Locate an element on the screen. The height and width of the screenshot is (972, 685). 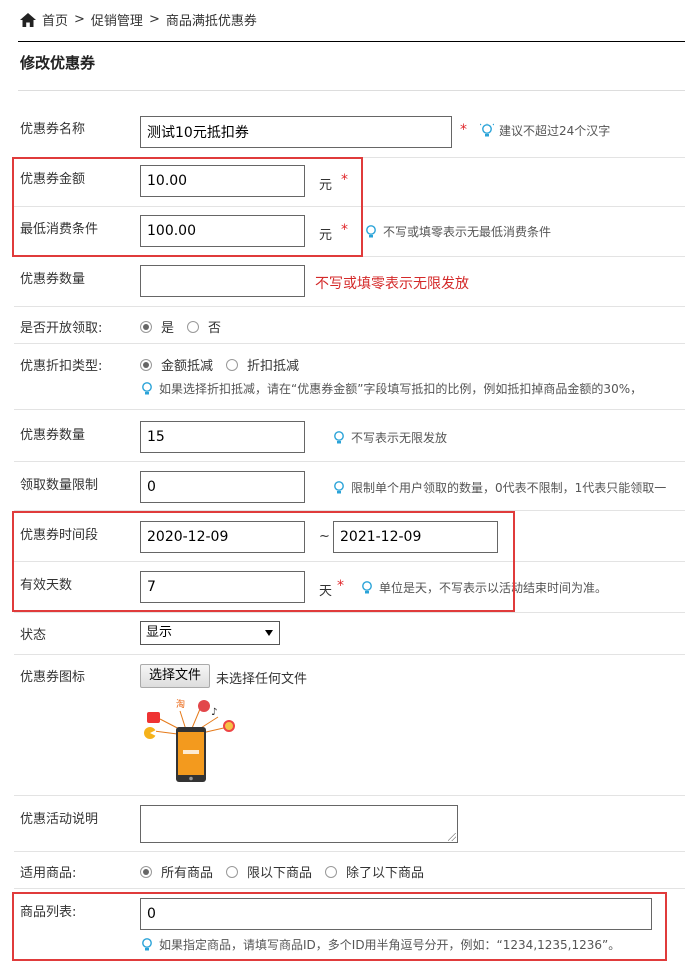
applicable-products-label: 适用商品: is located at coordinates (48, 873).